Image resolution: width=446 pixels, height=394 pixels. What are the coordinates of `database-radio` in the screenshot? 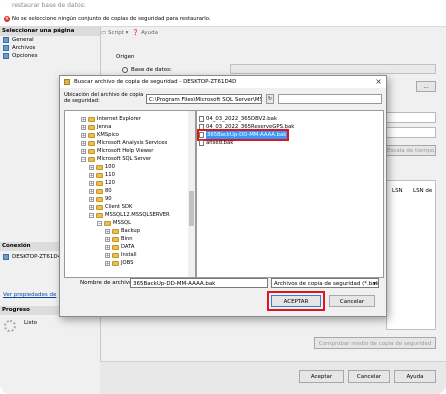 It's located at (125, 70).